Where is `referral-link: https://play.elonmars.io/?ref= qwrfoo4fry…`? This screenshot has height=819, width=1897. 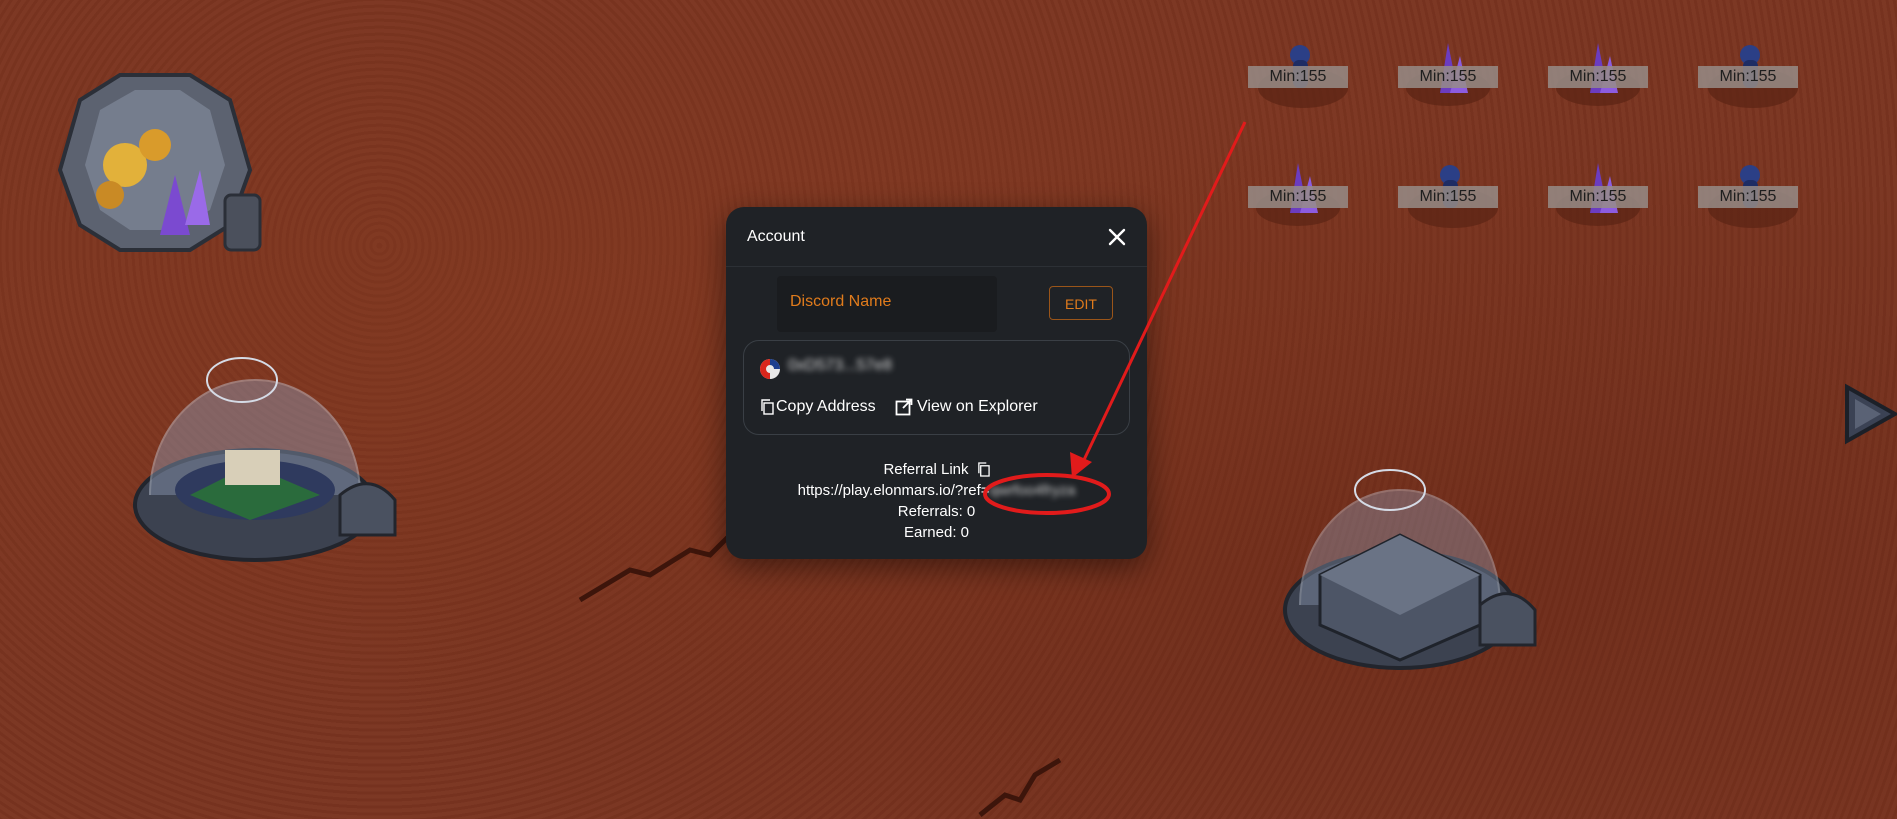 referral-link: https://play.elonmars.io/?ref= qwrfoo4fry… is located at coordinates (936, 490).